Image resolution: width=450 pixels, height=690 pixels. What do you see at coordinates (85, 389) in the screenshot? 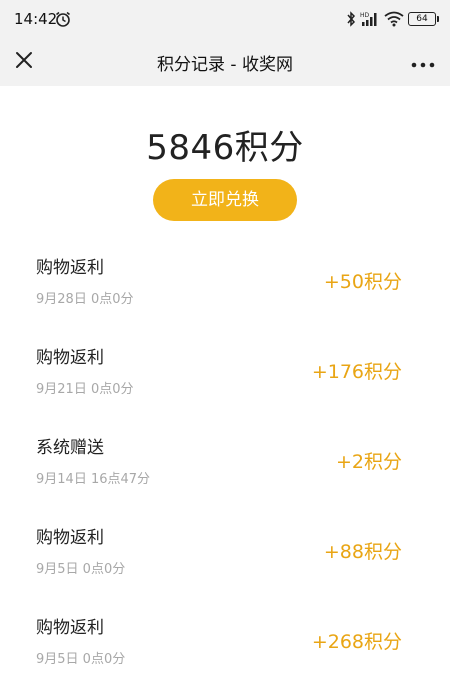
I see `record-date: 9月21日 0点0分` at bounding box center [85, 389].